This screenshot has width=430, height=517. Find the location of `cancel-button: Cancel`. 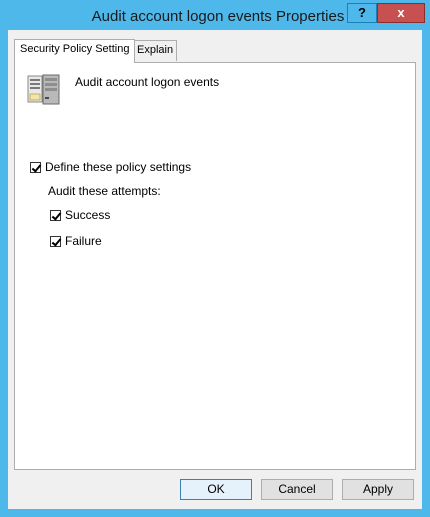

cancel-button: Cancel is located at coordinates (297, 489).